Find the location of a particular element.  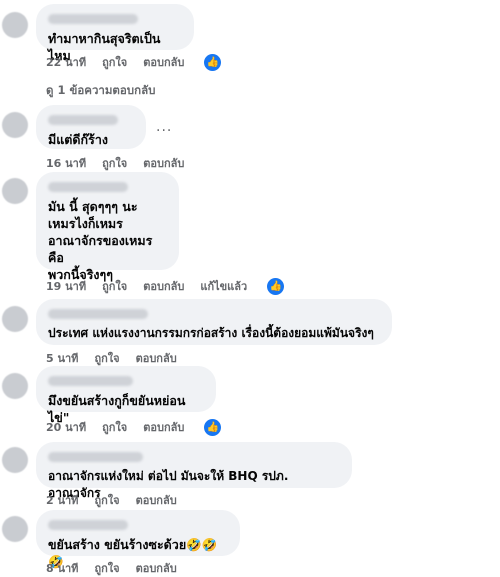

comment-meta: 19 นาที ถูกใจ ตอบกลับ แก้ไขแล้ว 👍 is located at coordinates (165, 286).